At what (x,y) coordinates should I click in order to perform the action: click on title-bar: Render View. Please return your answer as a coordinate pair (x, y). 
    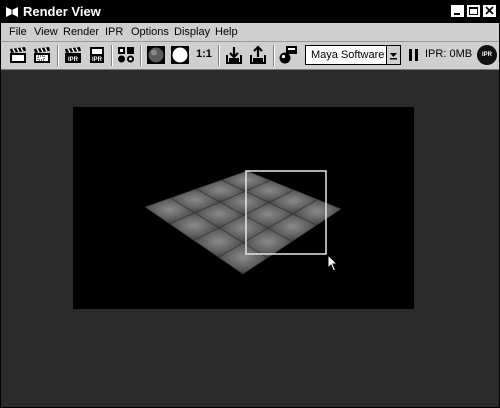
    Looking at the image, I should click on (250, 12).